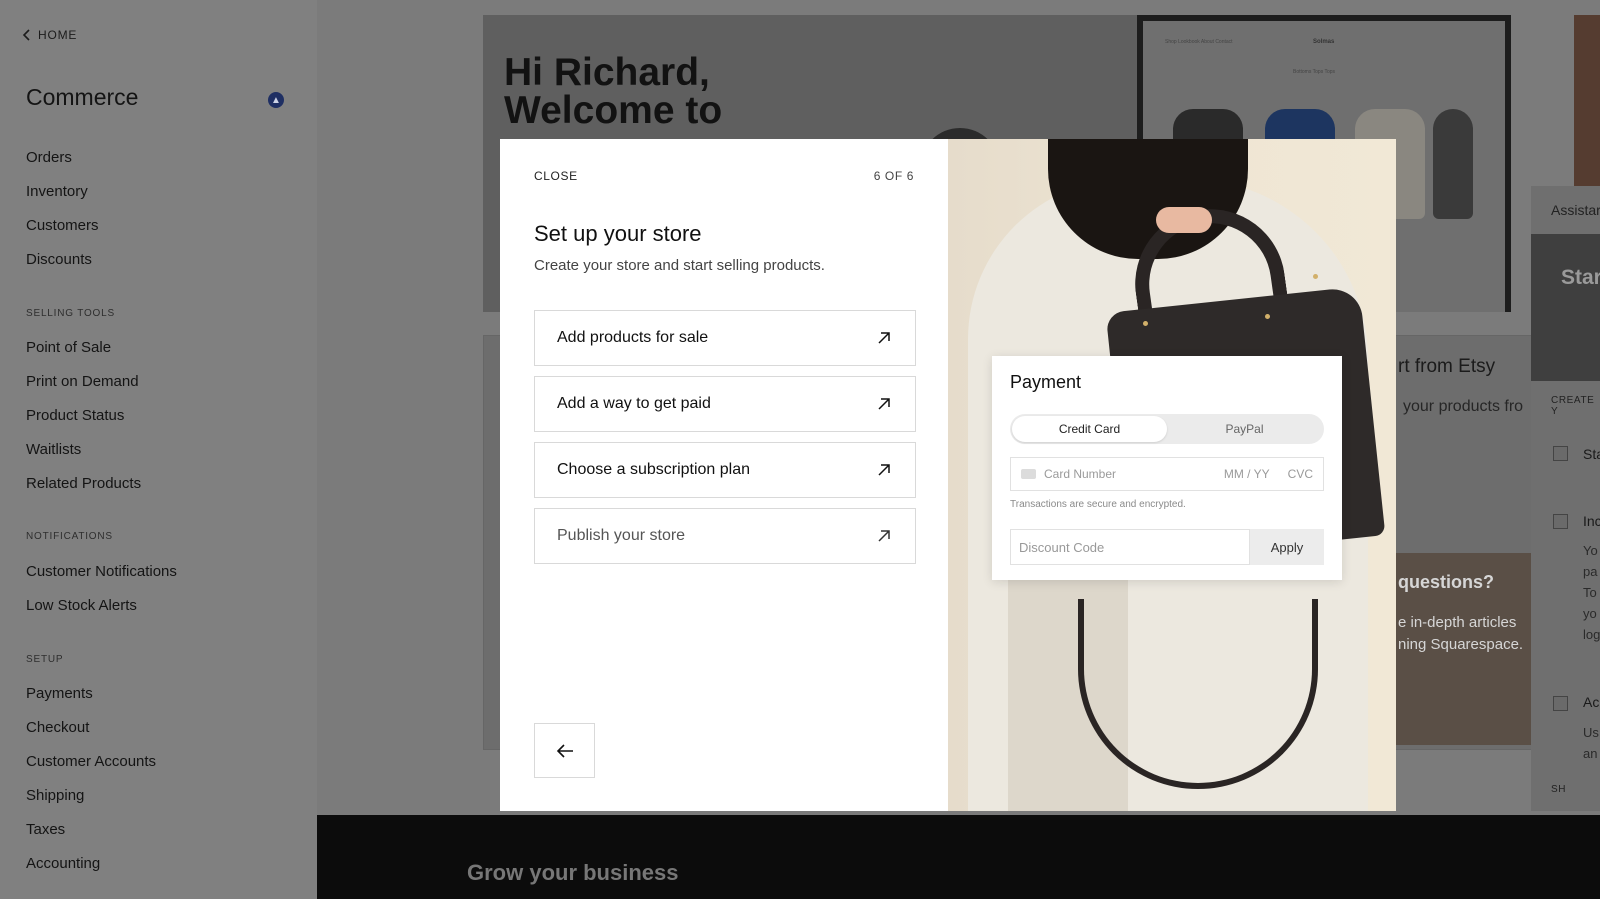  I want to click on assistant-desc-line: log, so click(1591, 634).